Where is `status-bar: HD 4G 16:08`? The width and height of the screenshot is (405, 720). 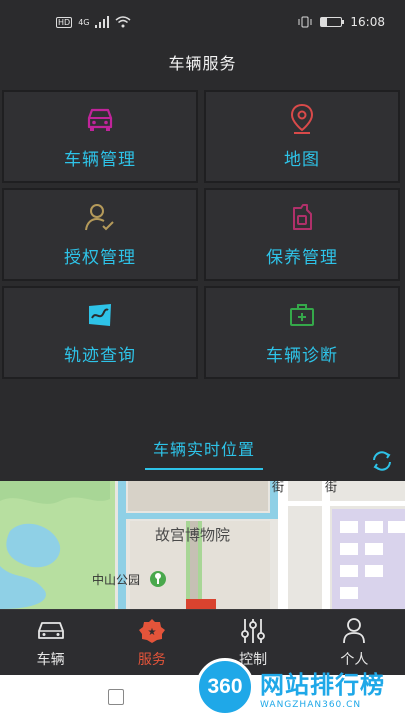
status-bar: HD 4G 16:08 is located at coordinates (202, 22).